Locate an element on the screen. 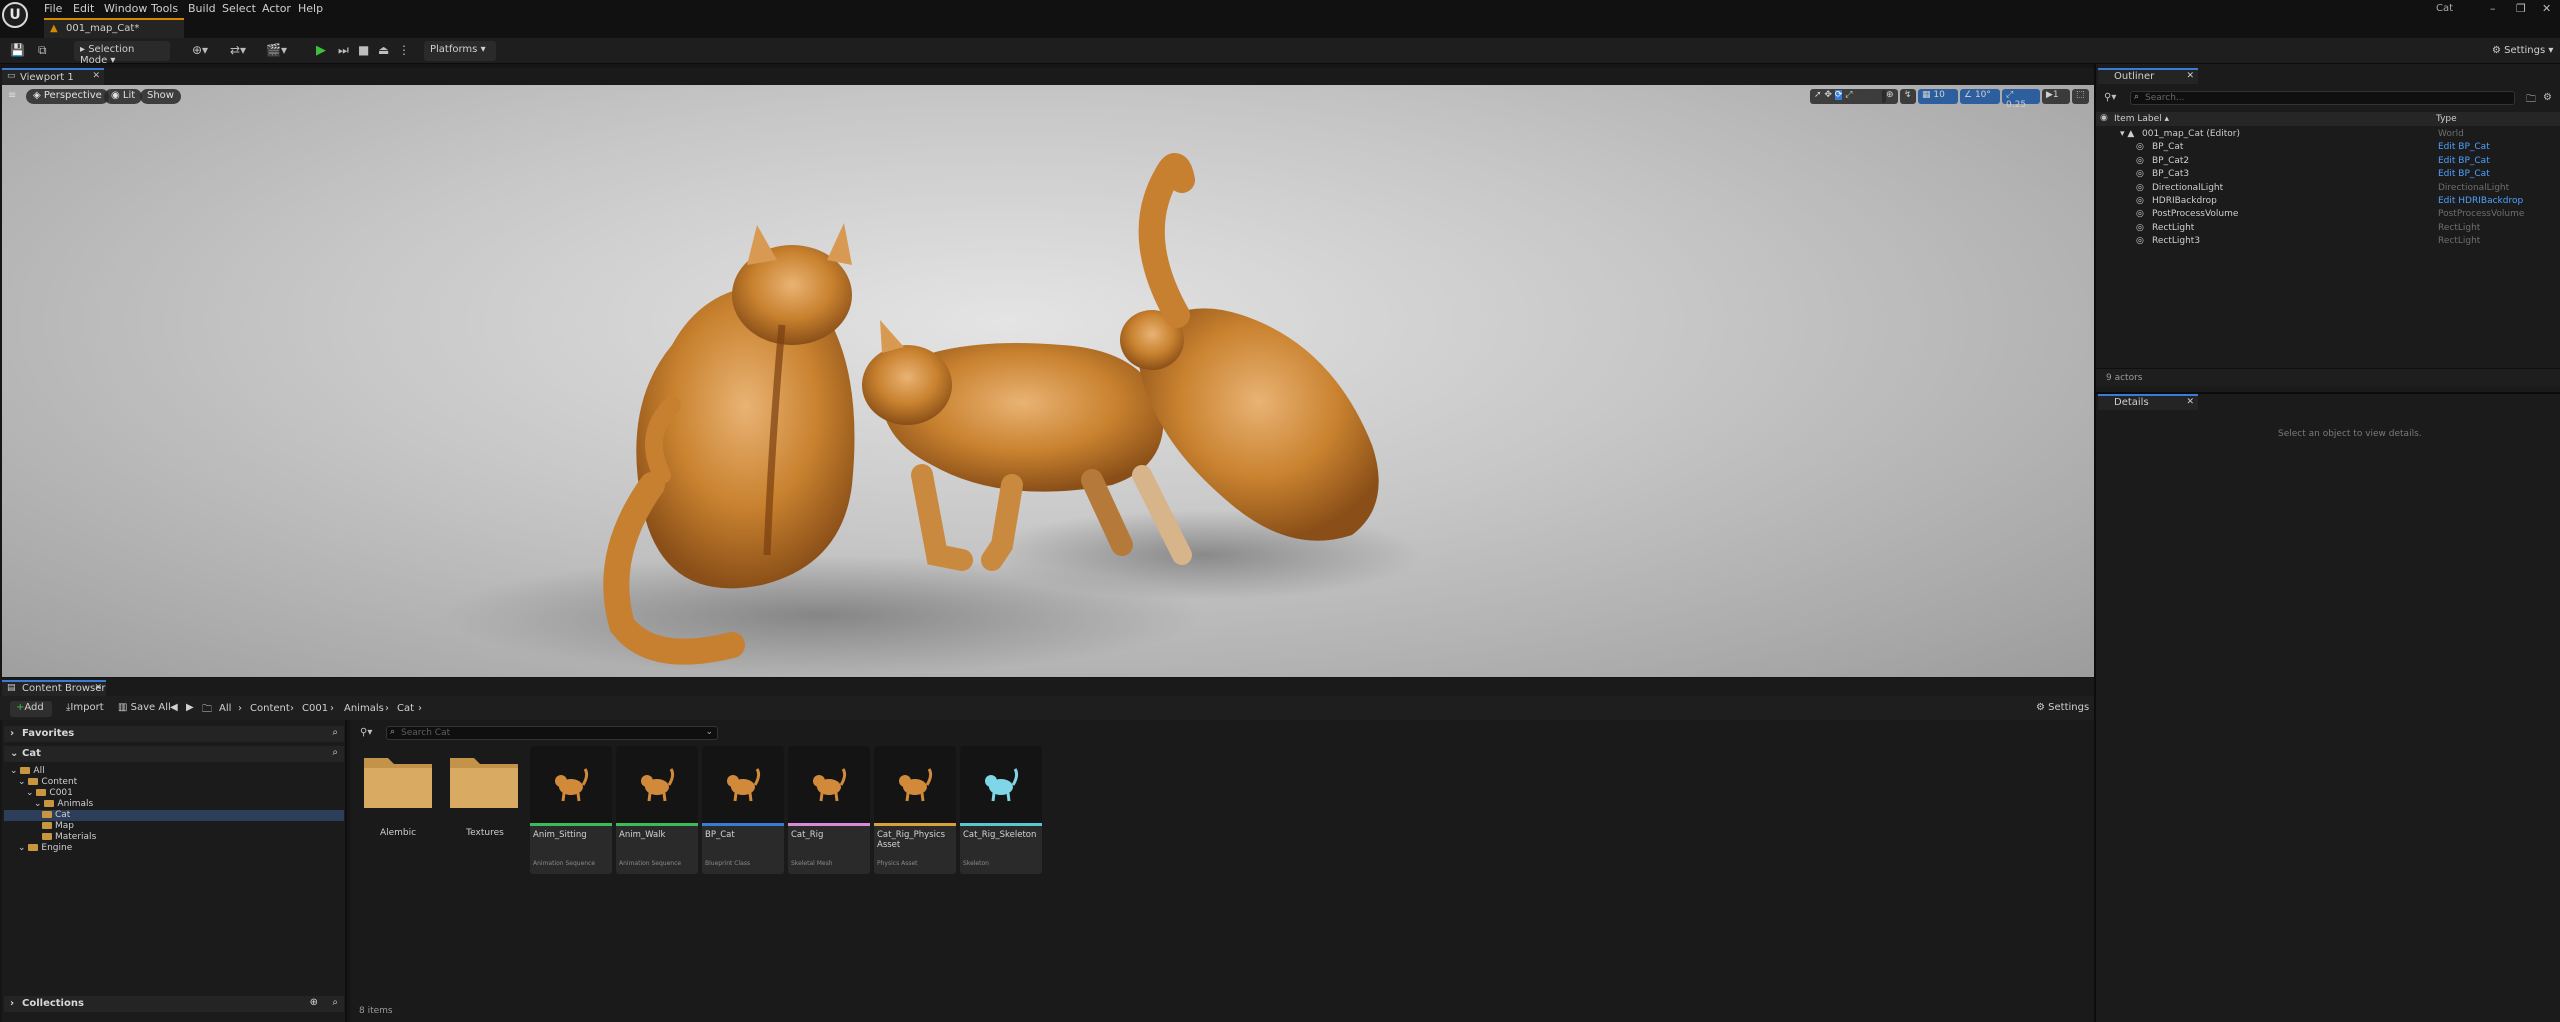  eject-icon: ⏏ is located at coordinates (383, 50).